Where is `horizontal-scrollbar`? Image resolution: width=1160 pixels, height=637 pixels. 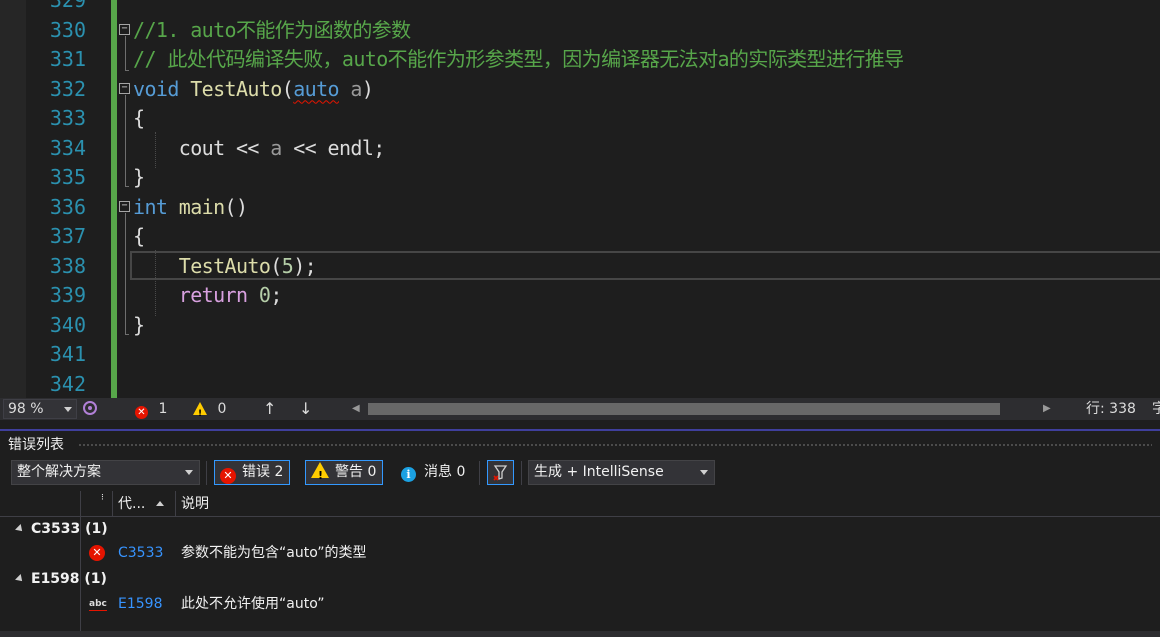 horizontal-scrollbar is located at coordinates (704, 409).